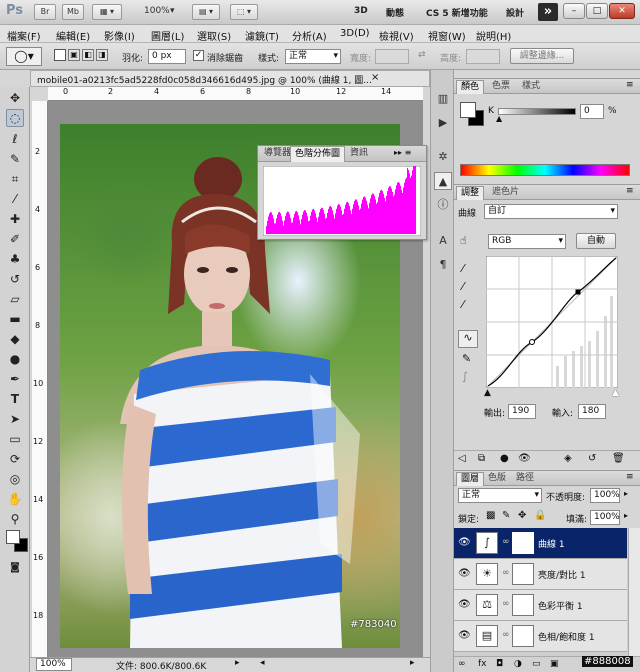 This screenshot has width=640, height=672. What do you see at coordinates (15, 419) in the screenshot?
I see `path-select-tool-icon: ➤` at bounding box center [15, 419].